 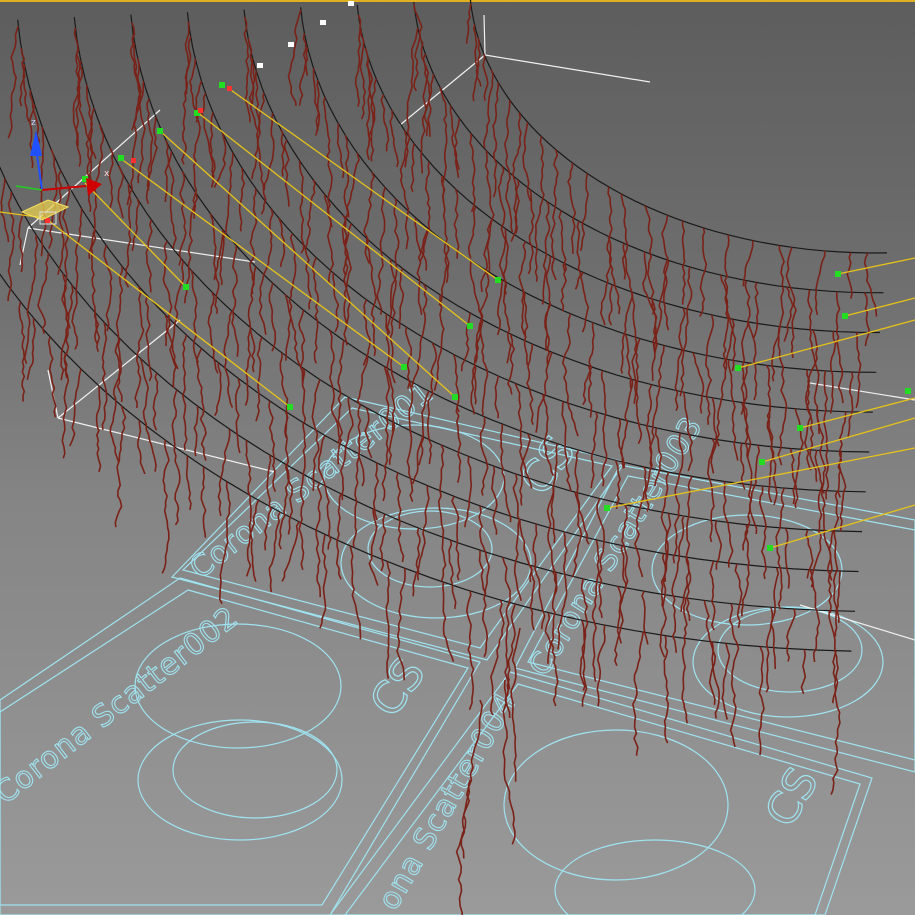 I want to click on scatter-logo-003: CS, so click(x=791, y=797).